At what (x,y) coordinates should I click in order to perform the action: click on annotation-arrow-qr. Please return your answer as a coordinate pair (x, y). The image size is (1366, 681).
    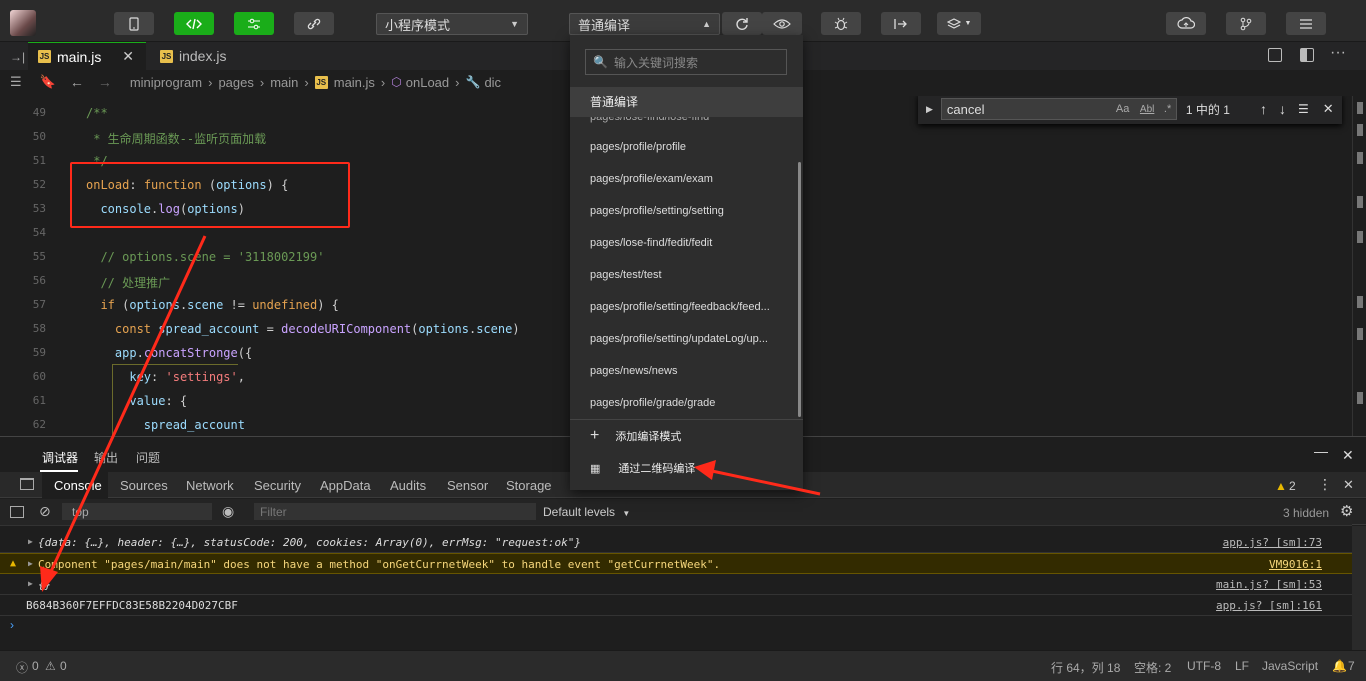
    Looking at the image, I should click on (757, 478).